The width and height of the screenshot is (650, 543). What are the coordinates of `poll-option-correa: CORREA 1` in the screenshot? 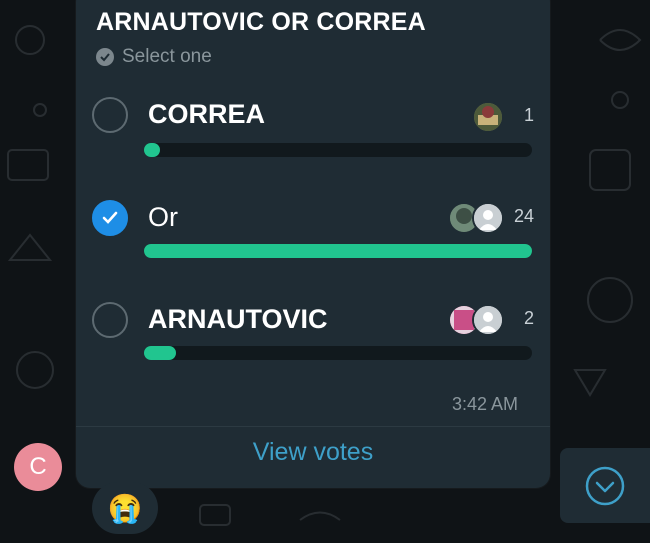 It's located at (313, 128).